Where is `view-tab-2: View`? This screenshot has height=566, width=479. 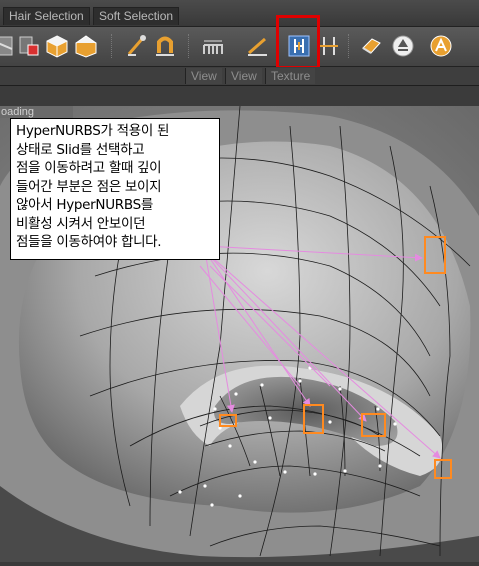
view-tab-2: View is located at coordinates (243, 76).